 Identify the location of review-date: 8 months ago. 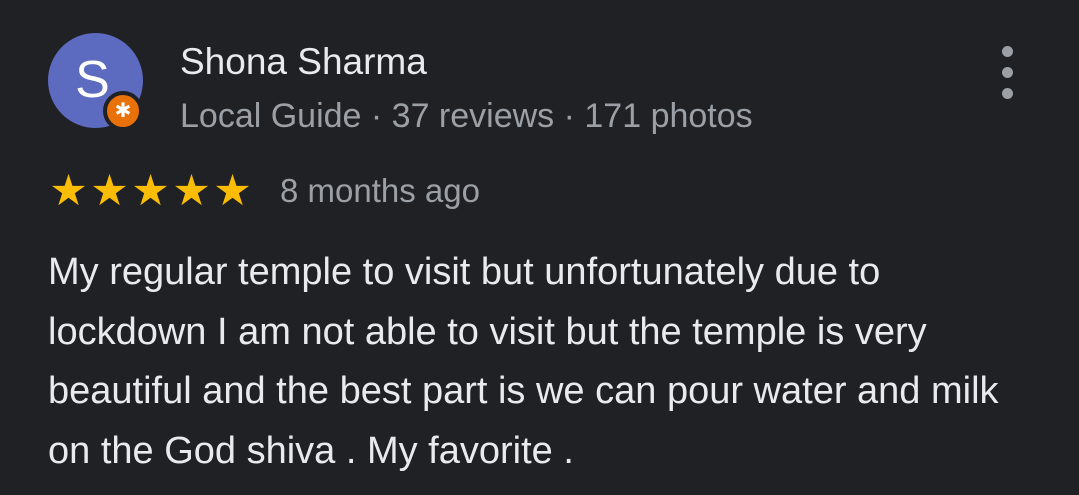
(380, 190).